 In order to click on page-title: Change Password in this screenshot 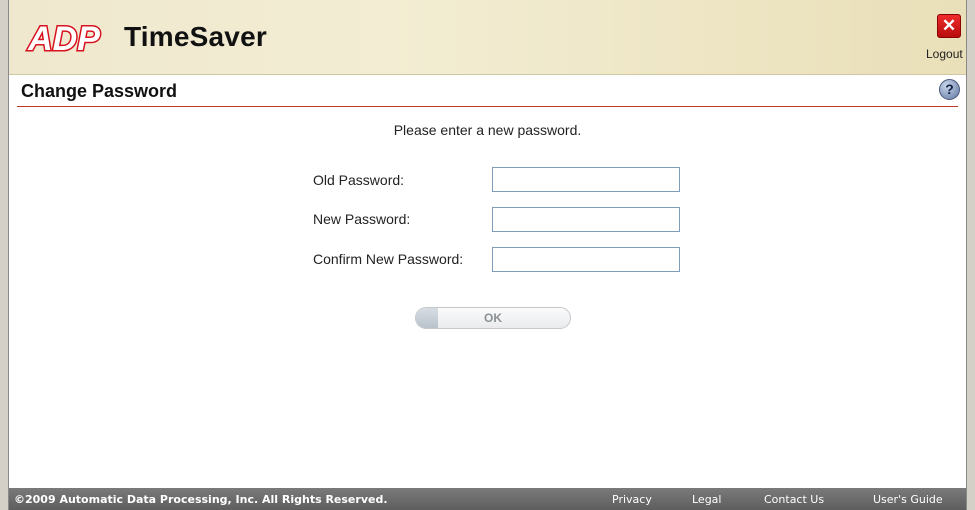, I will do `click(99, 91)`.